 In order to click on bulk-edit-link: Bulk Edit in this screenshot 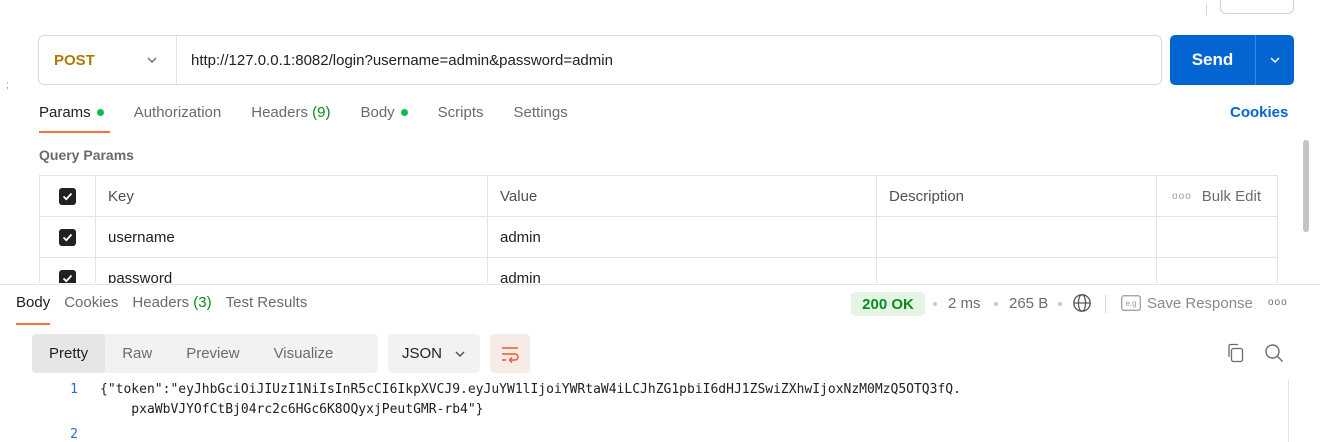, I will do `click(1231, 196)`.